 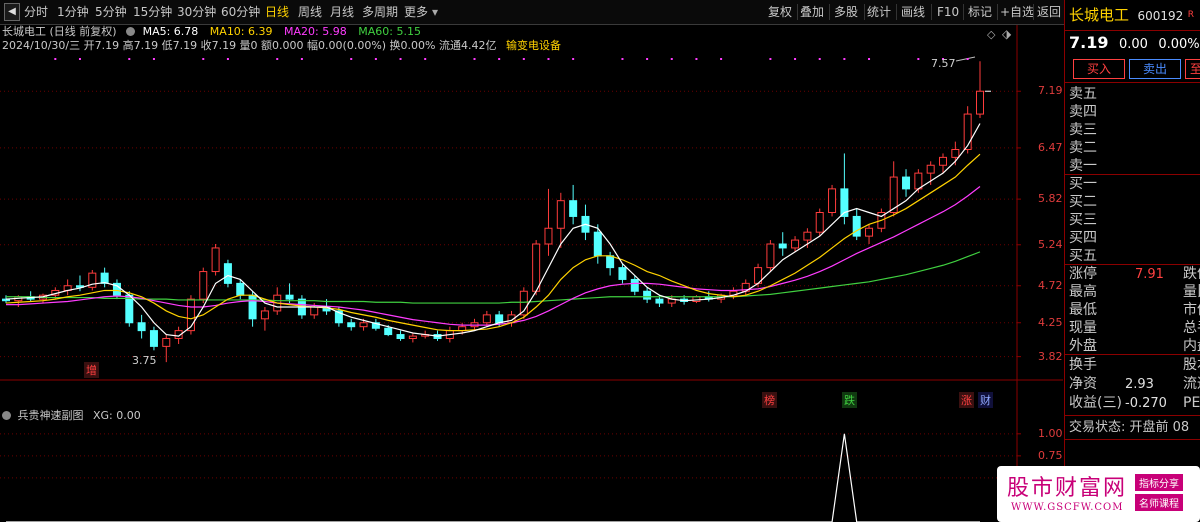 I want to click on period-15min: 15分钟, so click(x=152, y=12).